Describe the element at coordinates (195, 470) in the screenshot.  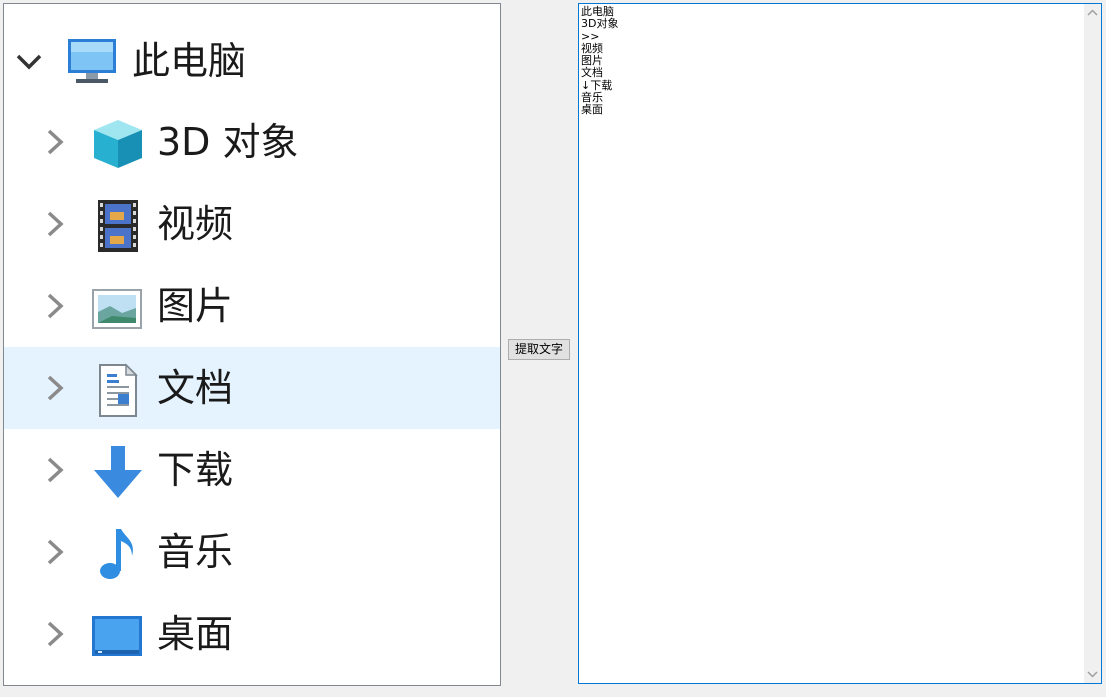
I see `tree-item-label: 下载` at that location.